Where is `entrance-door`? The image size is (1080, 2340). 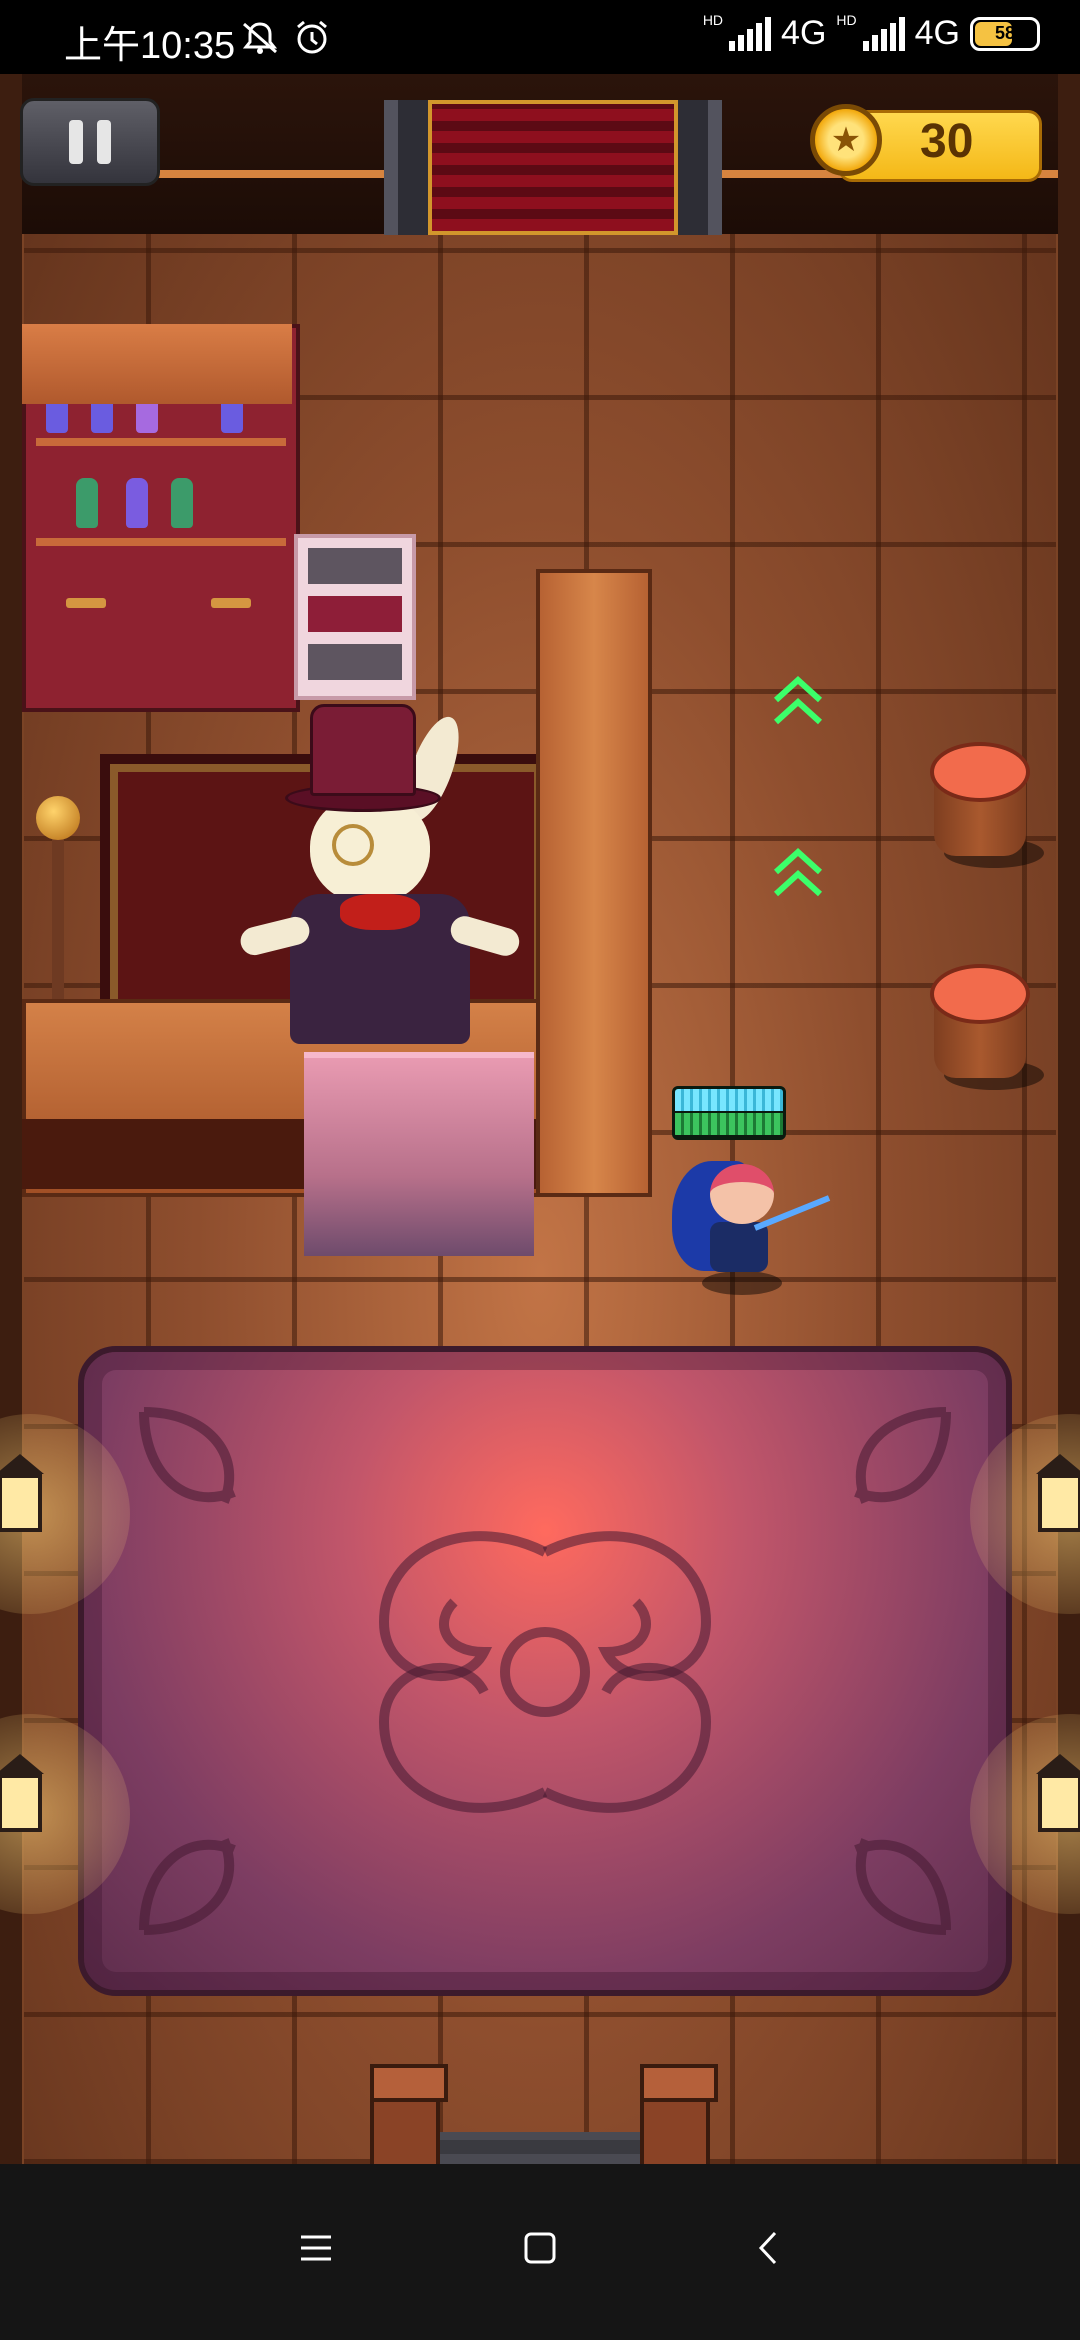 entrance-door is located at coordinates (553, 167).